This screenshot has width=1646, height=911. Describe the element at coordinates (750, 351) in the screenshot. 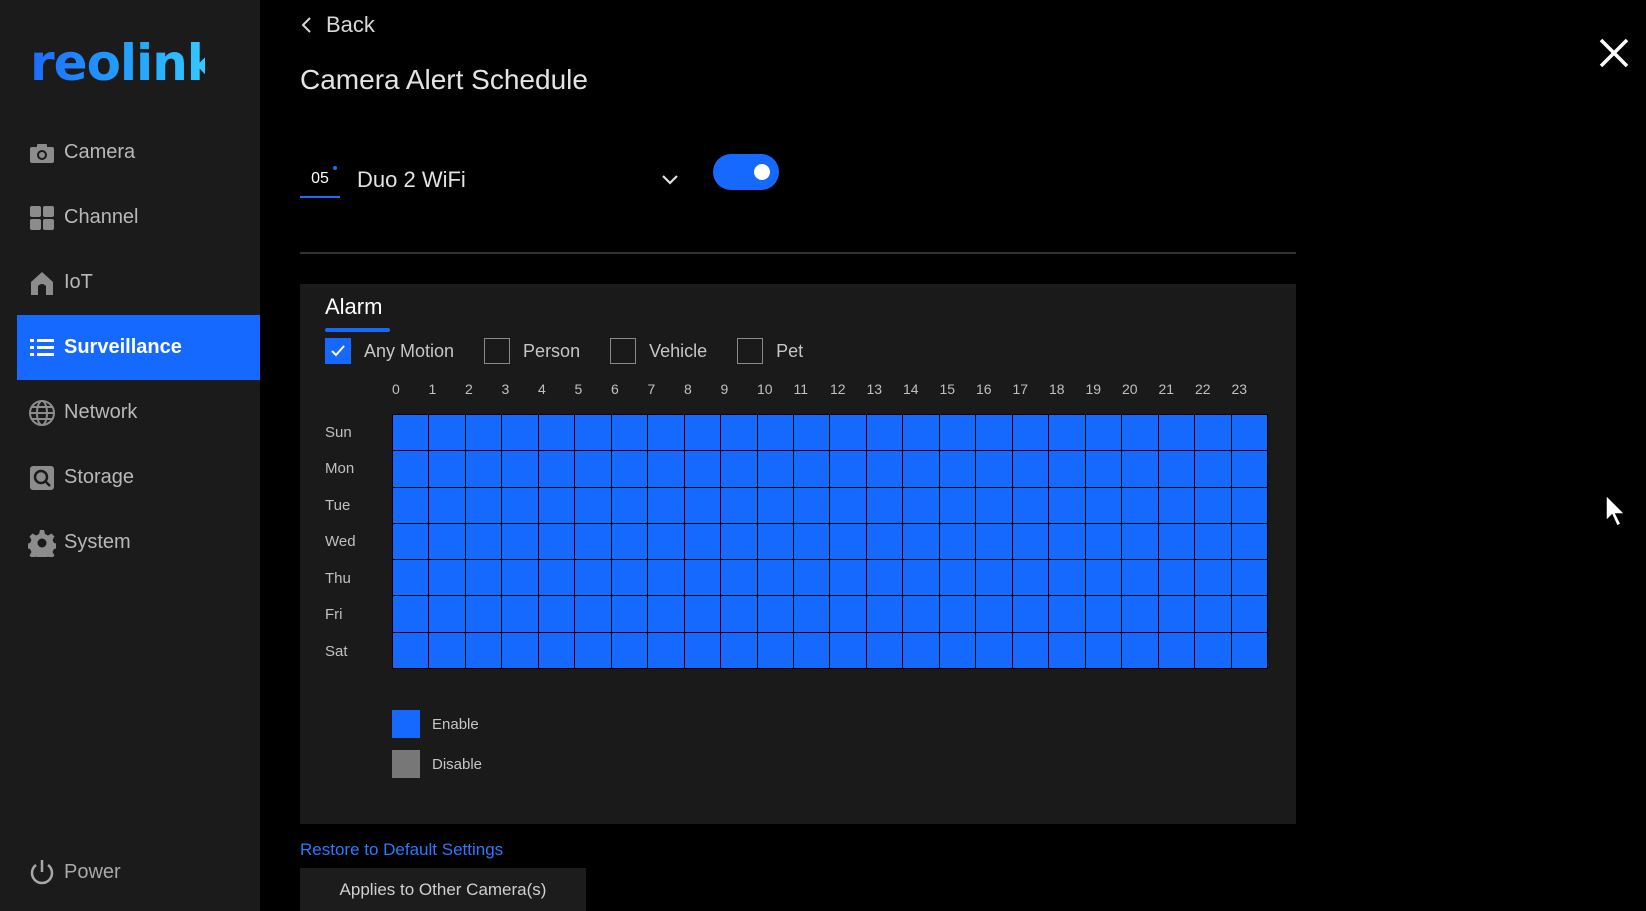

I see `pet-checkbox` at that location.